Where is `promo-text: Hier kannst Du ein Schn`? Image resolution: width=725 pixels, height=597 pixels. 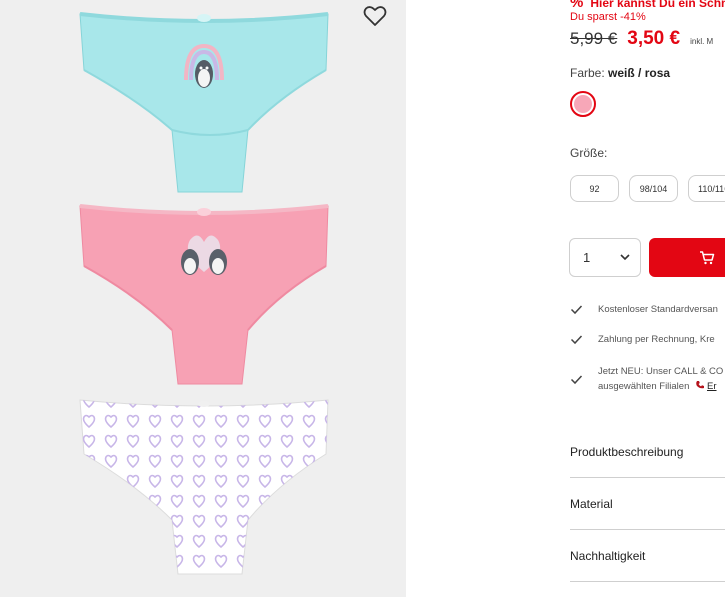
promo-text: Hier kannst Du ein Schn is located at coordinates (657, 5).